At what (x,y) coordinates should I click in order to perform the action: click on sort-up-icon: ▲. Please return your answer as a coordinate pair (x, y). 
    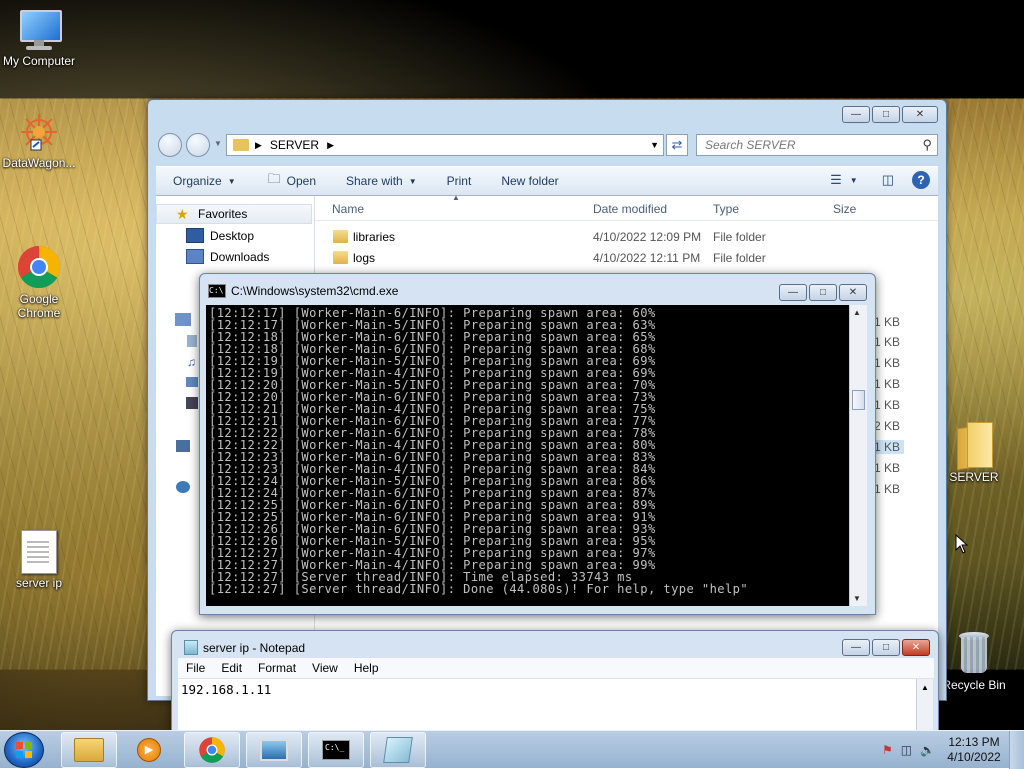
    Looking at the image, I should click on (456, 197).